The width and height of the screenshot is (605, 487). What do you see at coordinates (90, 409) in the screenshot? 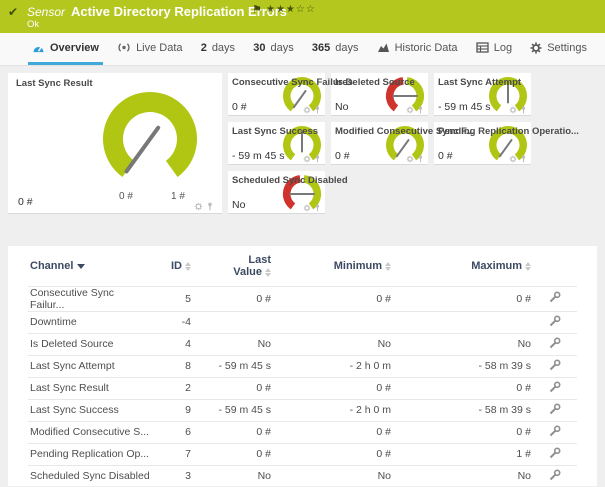
I see `channel-name-cell: Last Sync Success` at bounding box center [90, 409].